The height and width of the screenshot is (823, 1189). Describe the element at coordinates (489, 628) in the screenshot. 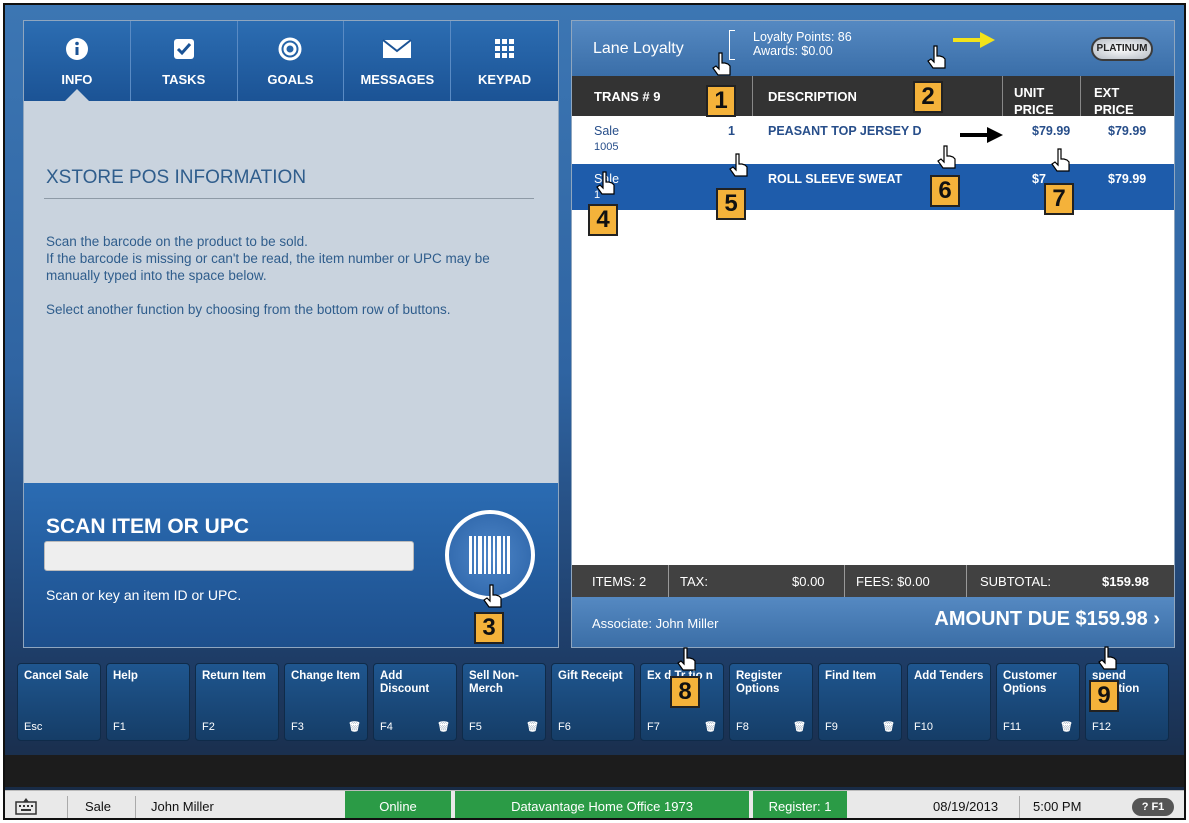

I see `callout-3: 3` at that location.